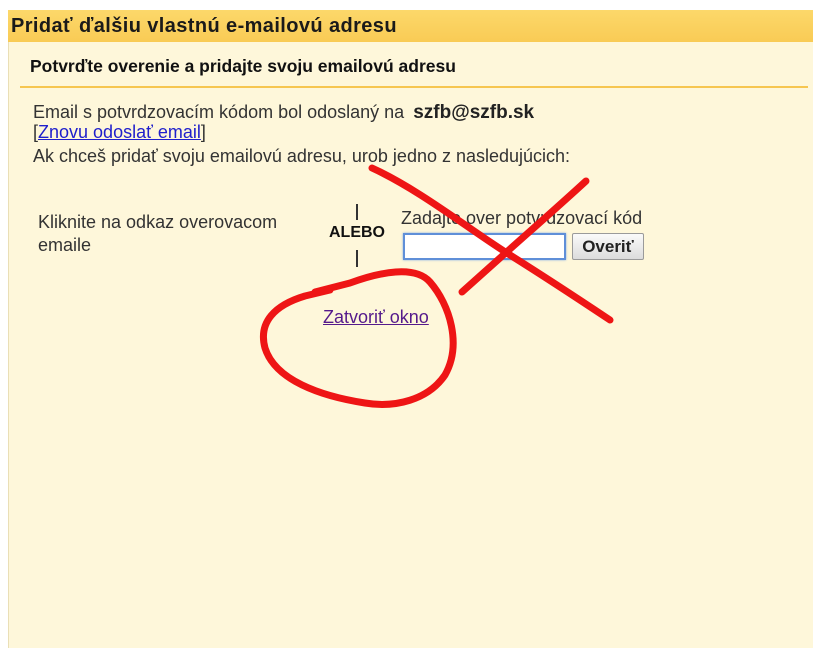 Image resolution: width=813 pixels, height=658 pixels. Describe the element at coordinates (410, 26) in the screenshot. I see `dialog-header: Pridať ďalšiu vlastnú e-mailovú adresu` at that location.